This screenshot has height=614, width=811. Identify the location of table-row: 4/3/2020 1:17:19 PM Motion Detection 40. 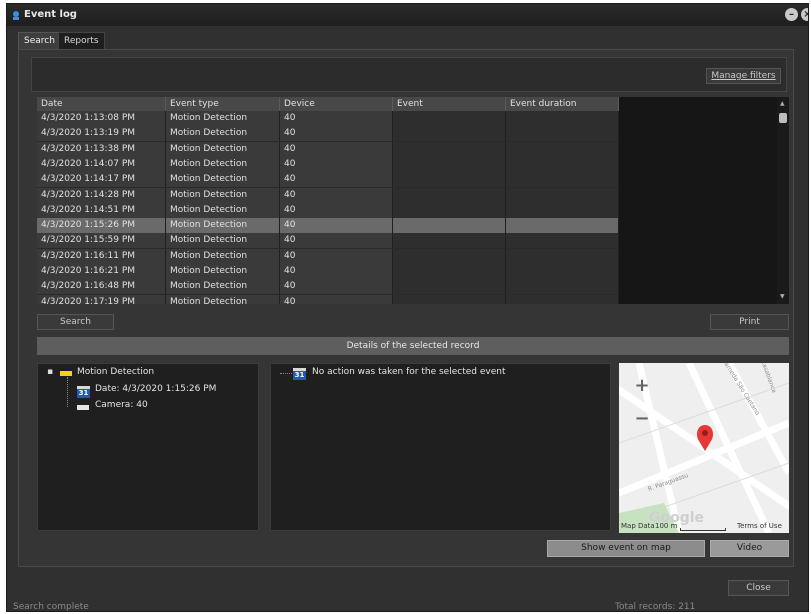
(328, 299).